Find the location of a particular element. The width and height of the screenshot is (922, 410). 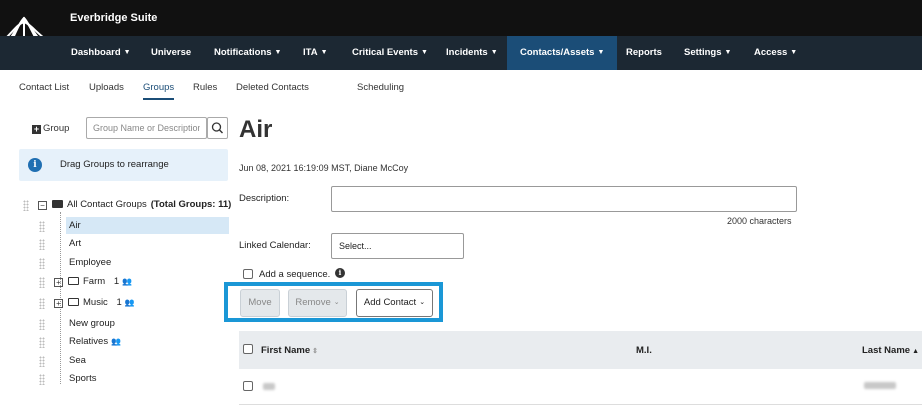

tree-item-label: Relatives is located at coordinates (89, 341).